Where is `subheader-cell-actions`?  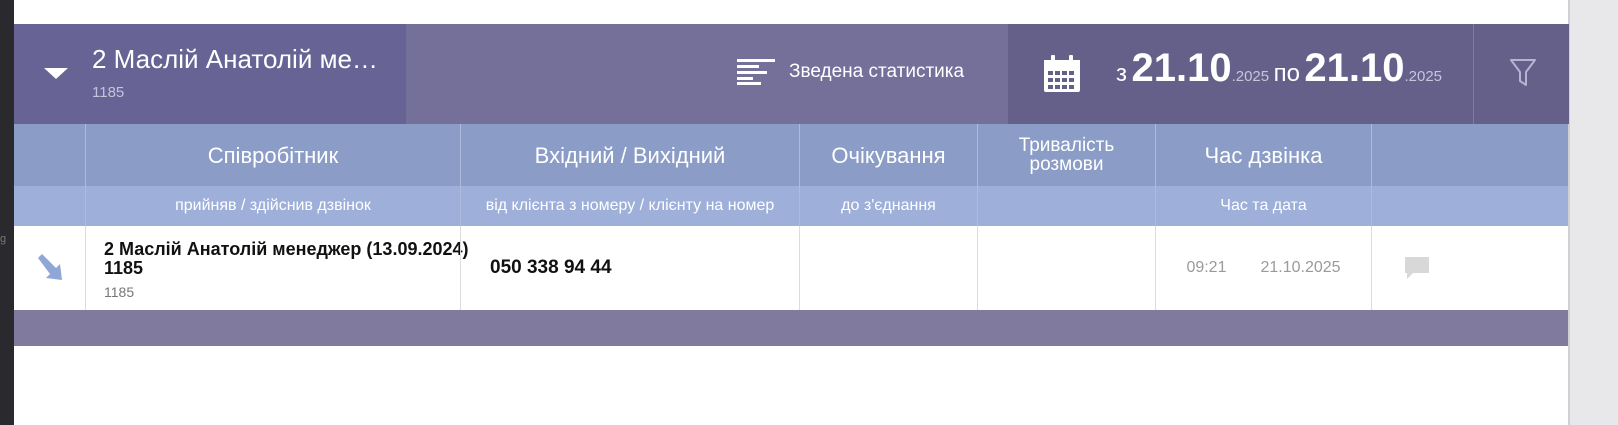 subheader-cell-actions is located at coordinates (1469, 206).